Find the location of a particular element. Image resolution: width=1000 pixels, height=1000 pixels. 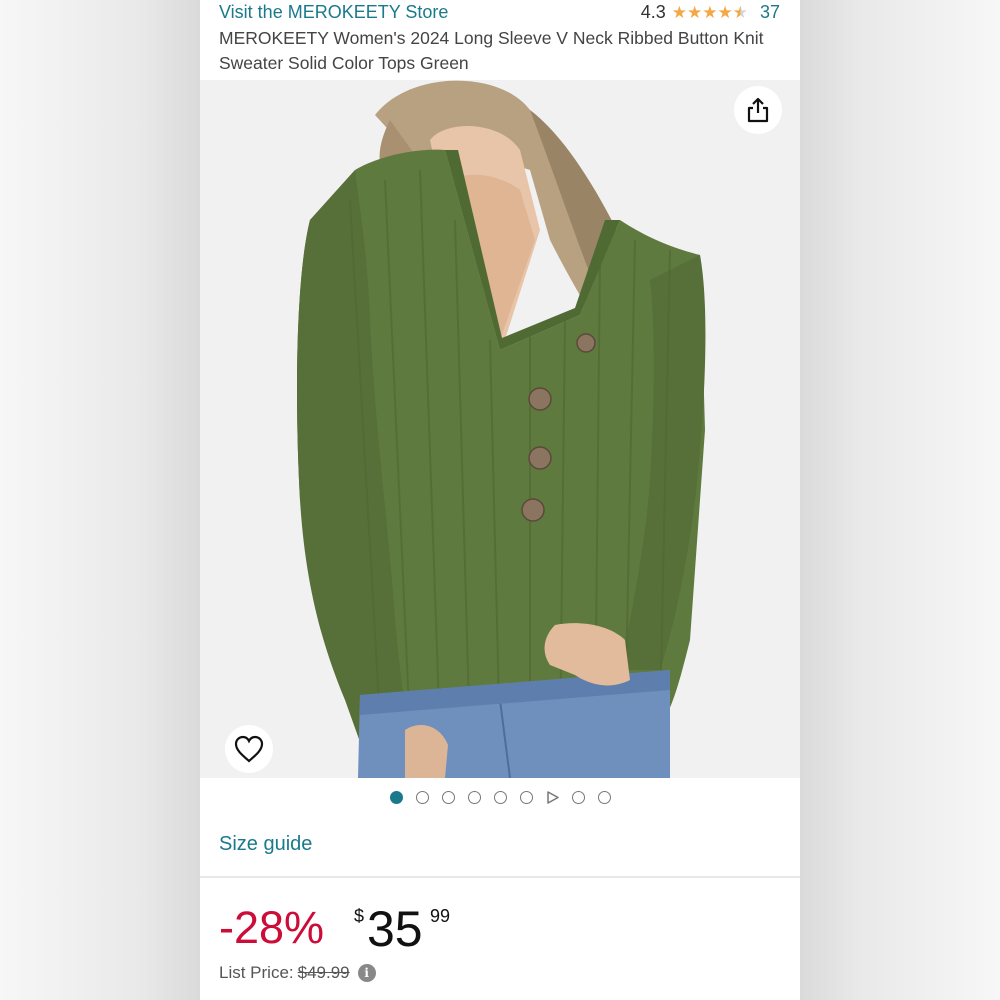

video-play-icon is located at coordinates (552, 797).